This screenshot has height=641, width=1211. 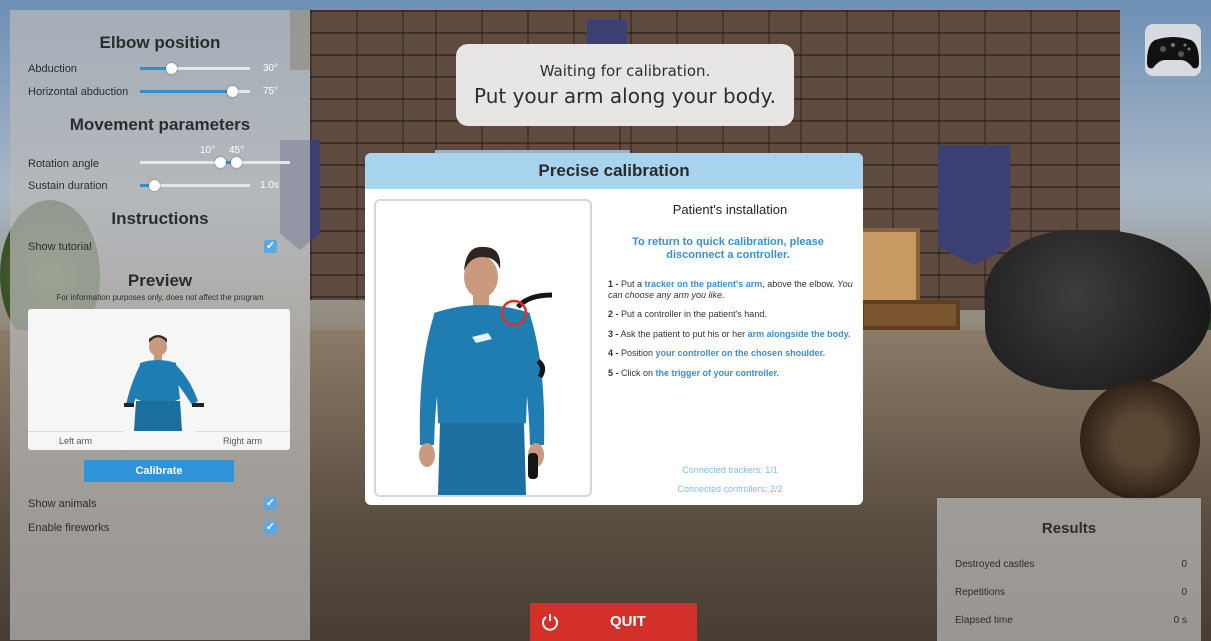 I want to click on gamepad-icon, so click(x=1173, y=53).